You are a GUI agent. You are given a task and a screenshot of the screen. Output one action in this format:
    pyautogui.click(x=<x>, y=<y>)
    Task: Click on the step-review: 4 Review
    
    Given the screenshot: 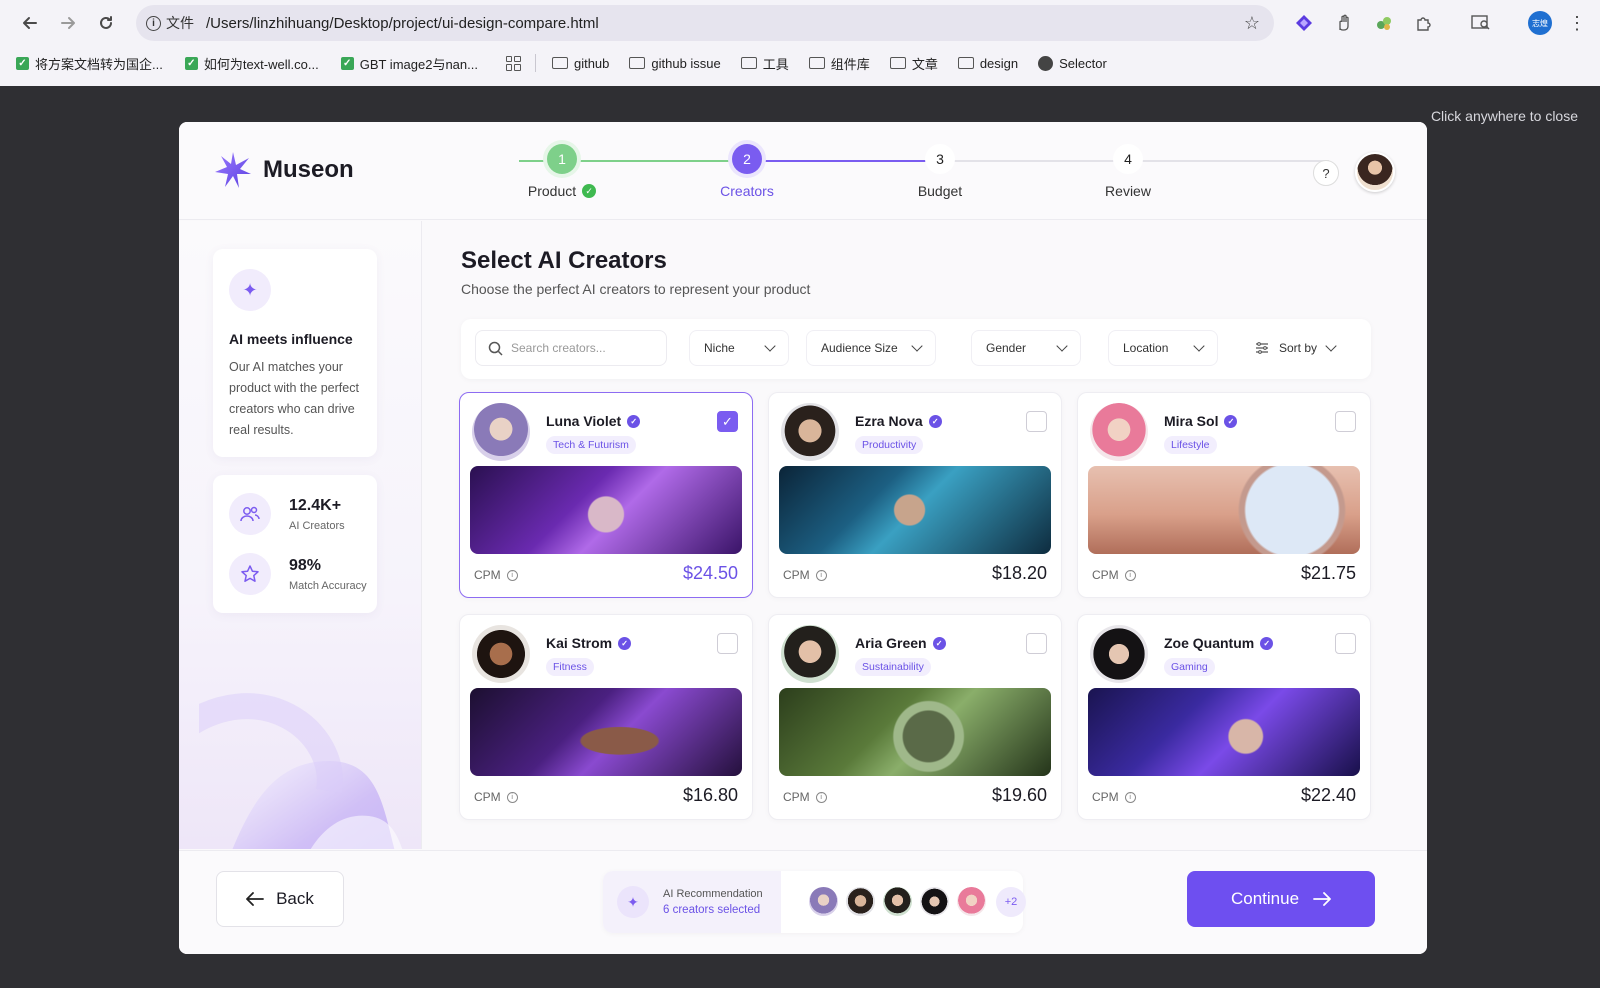 What is the action you would take?
    pyautogui.click(x=1128, y=171)
    